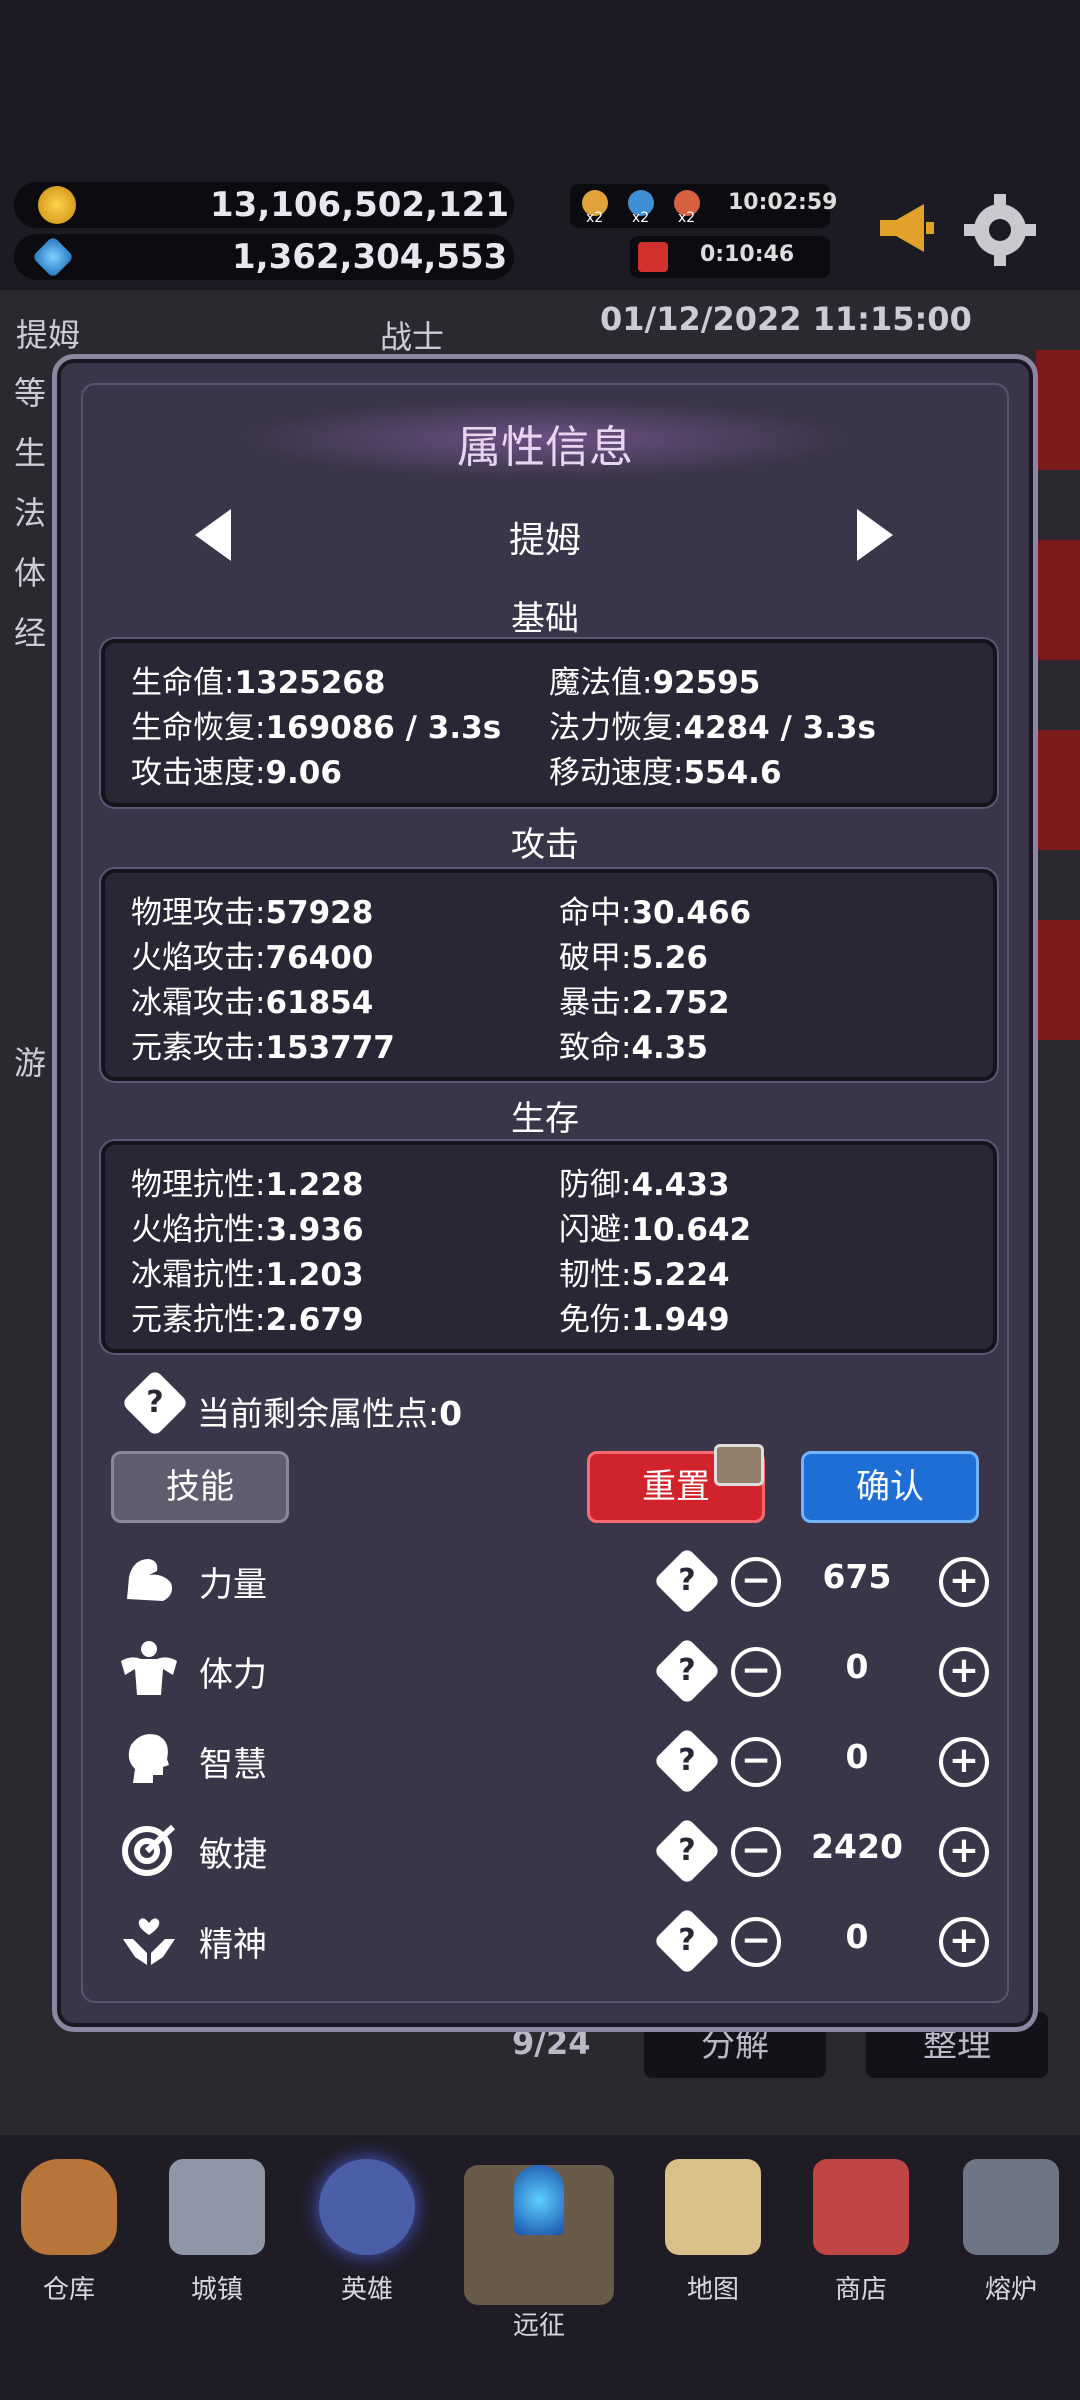 The width and height of the screenshot is (1080, 2400). What do you see at coordinates (703, 206) in the screenshot?
I see `buff-bar: x2 x2 x2 10:02:59` at bounding box center [703, 206].